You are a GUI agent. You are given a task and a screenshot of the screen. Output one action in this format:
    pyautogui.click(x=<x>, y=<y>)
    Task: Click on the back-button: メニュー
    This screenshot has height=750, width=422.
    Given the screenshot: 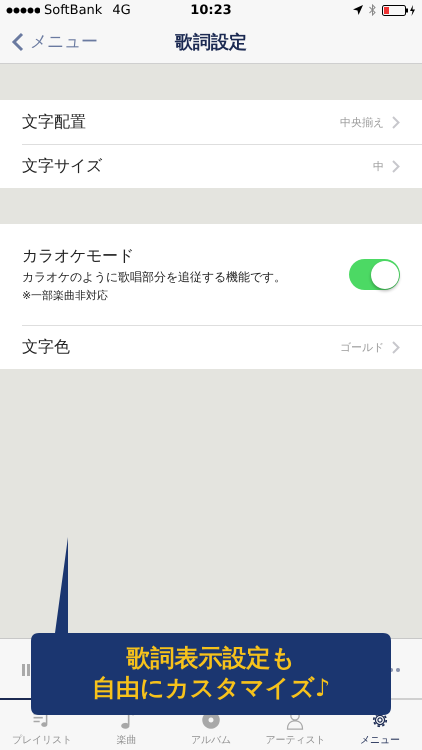 What is the action you would take?
    pyautogui.click(x=55, y=41)
    